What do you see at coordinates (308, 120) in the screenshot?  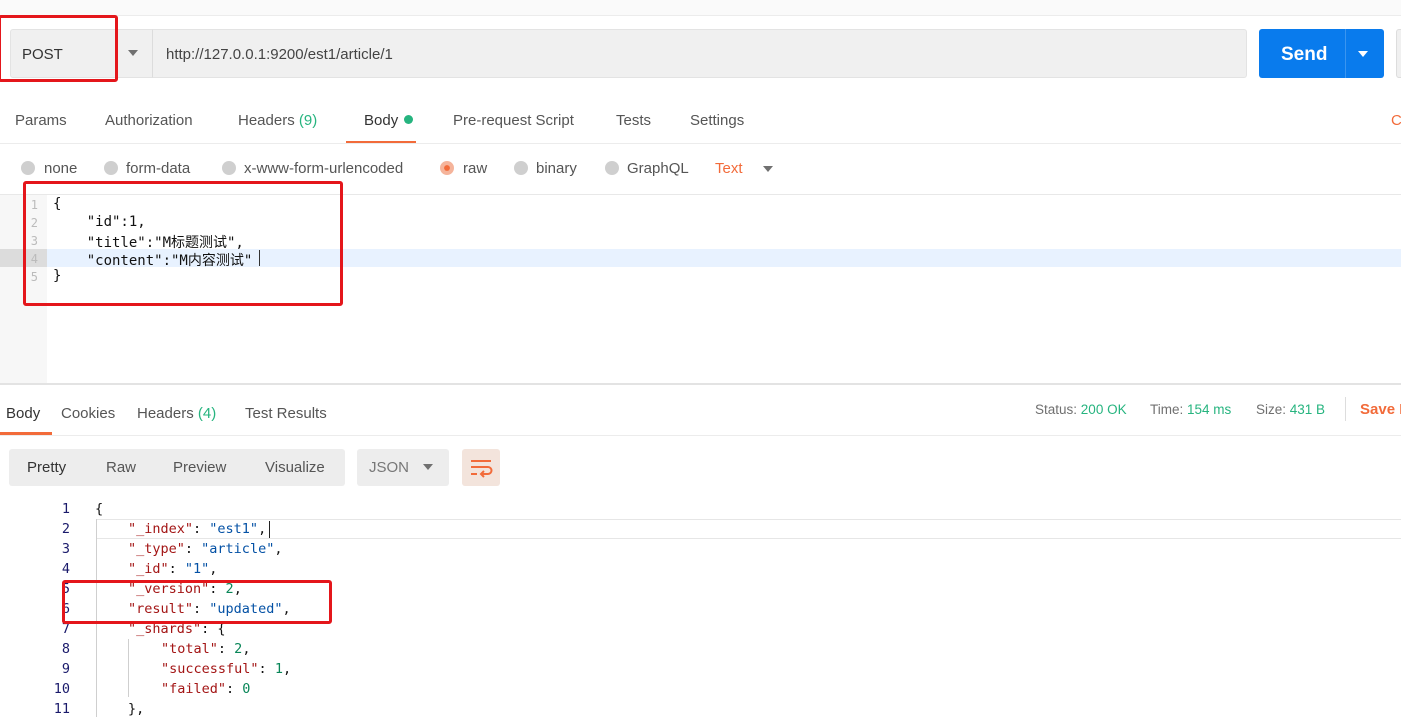 I see `tab-headers-count: (9)` at bounding box center [308, 120].